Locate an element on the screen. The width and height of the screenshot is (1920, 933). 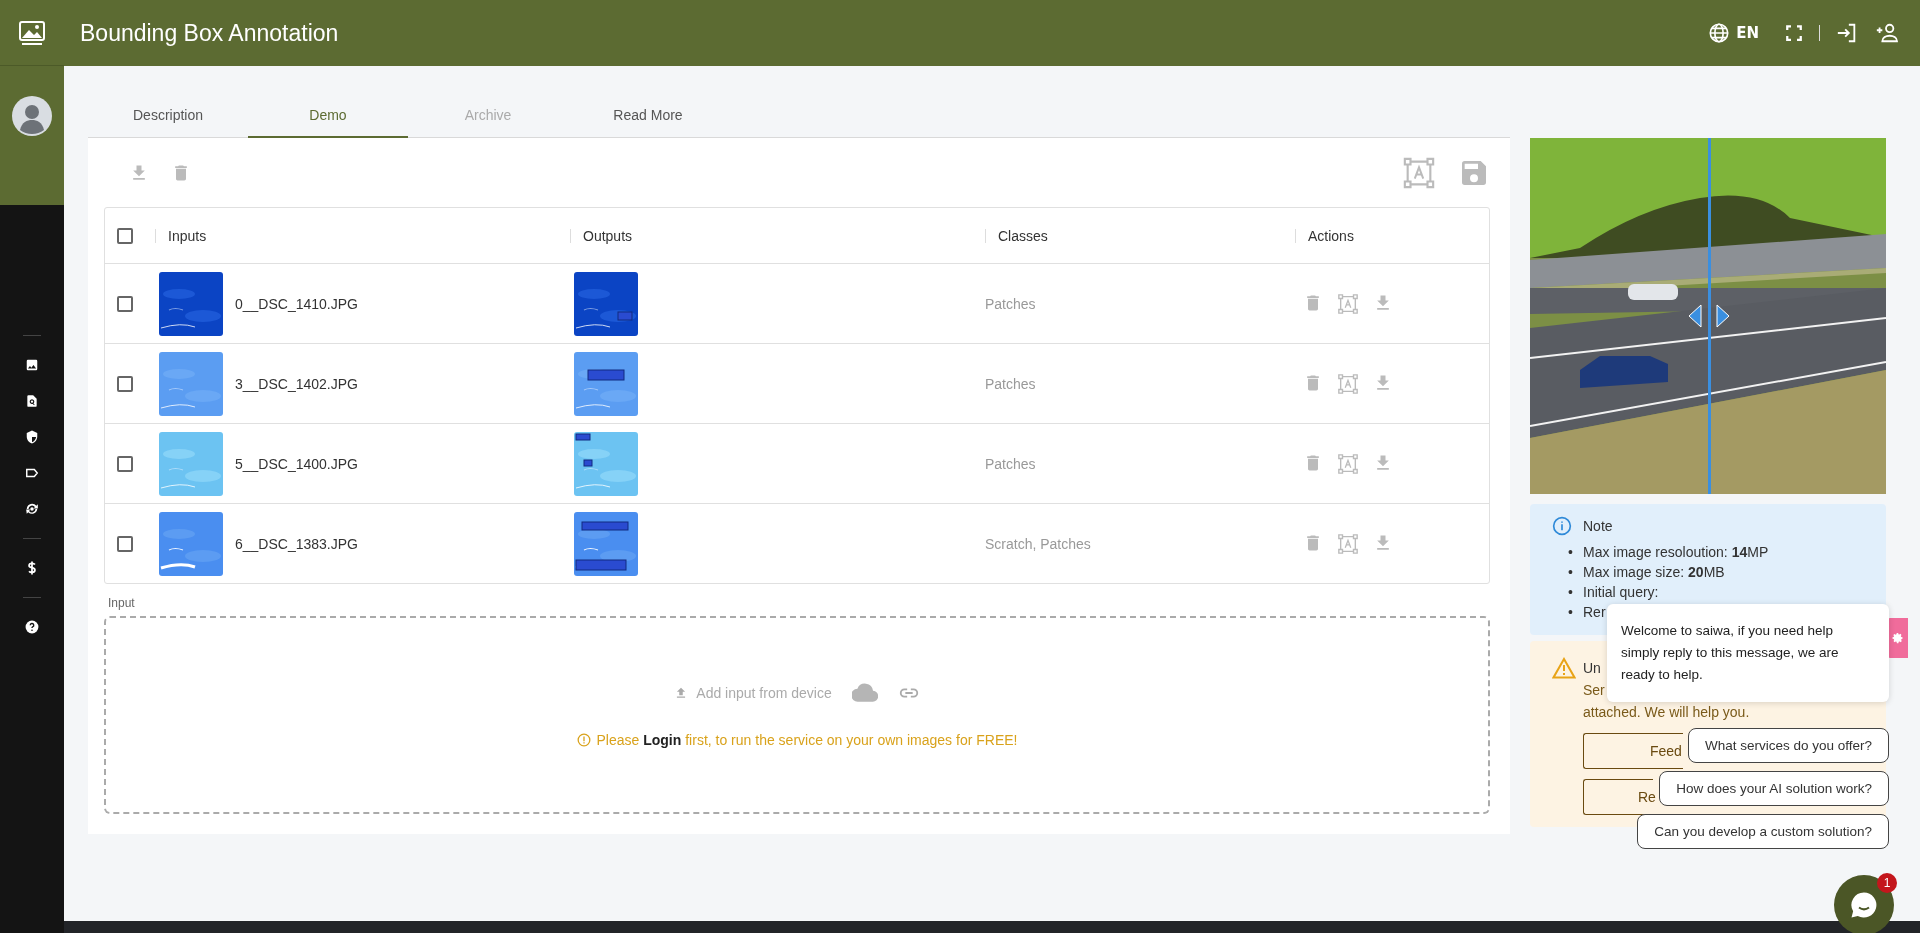
label-icon is located at coordinates (32, 473).